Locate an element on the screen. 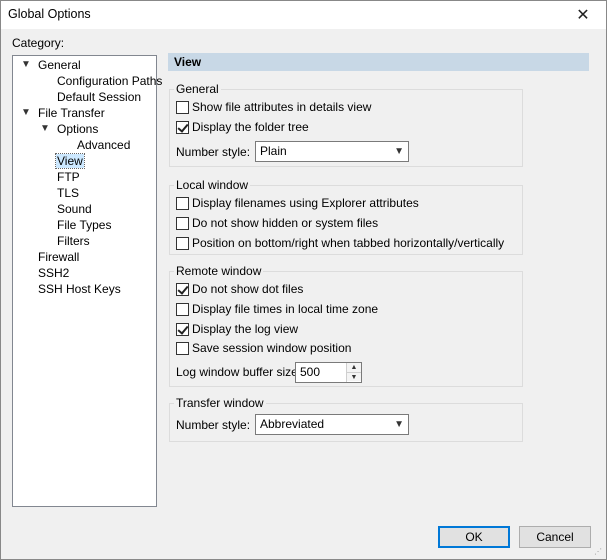 Image resolution: width=607 pixels, height=560 pixels. tree-item-advanced: Advanced is located at coordinates (103, 145).